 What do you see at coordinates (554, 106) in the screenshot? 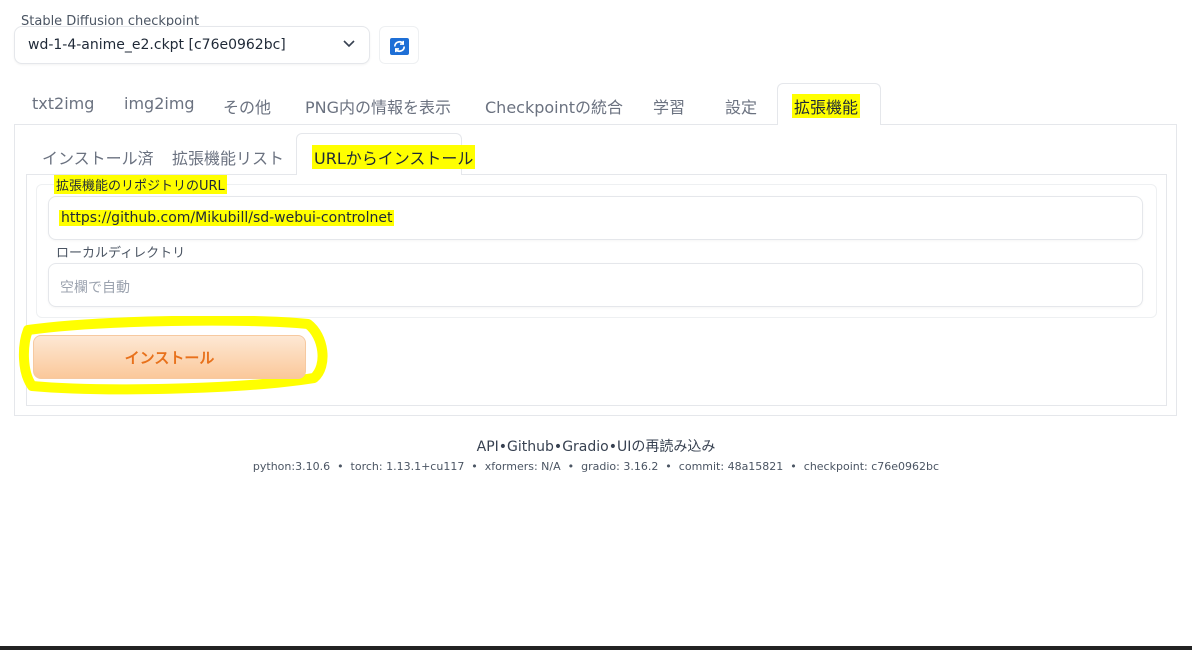
I see `tab-checkpoint-merger: Checkpointの統合` at bounding box center [554, 106].